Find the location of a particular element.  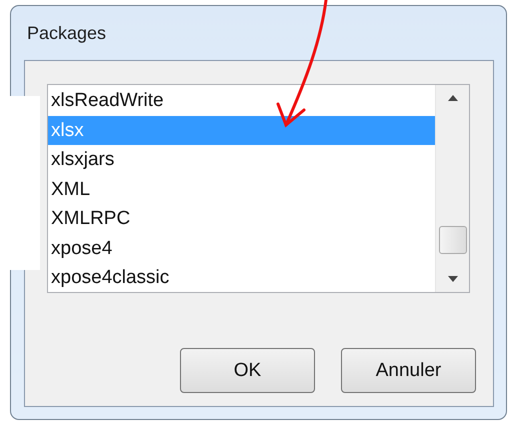

package-item: XML is located at coordinates (241, 189).